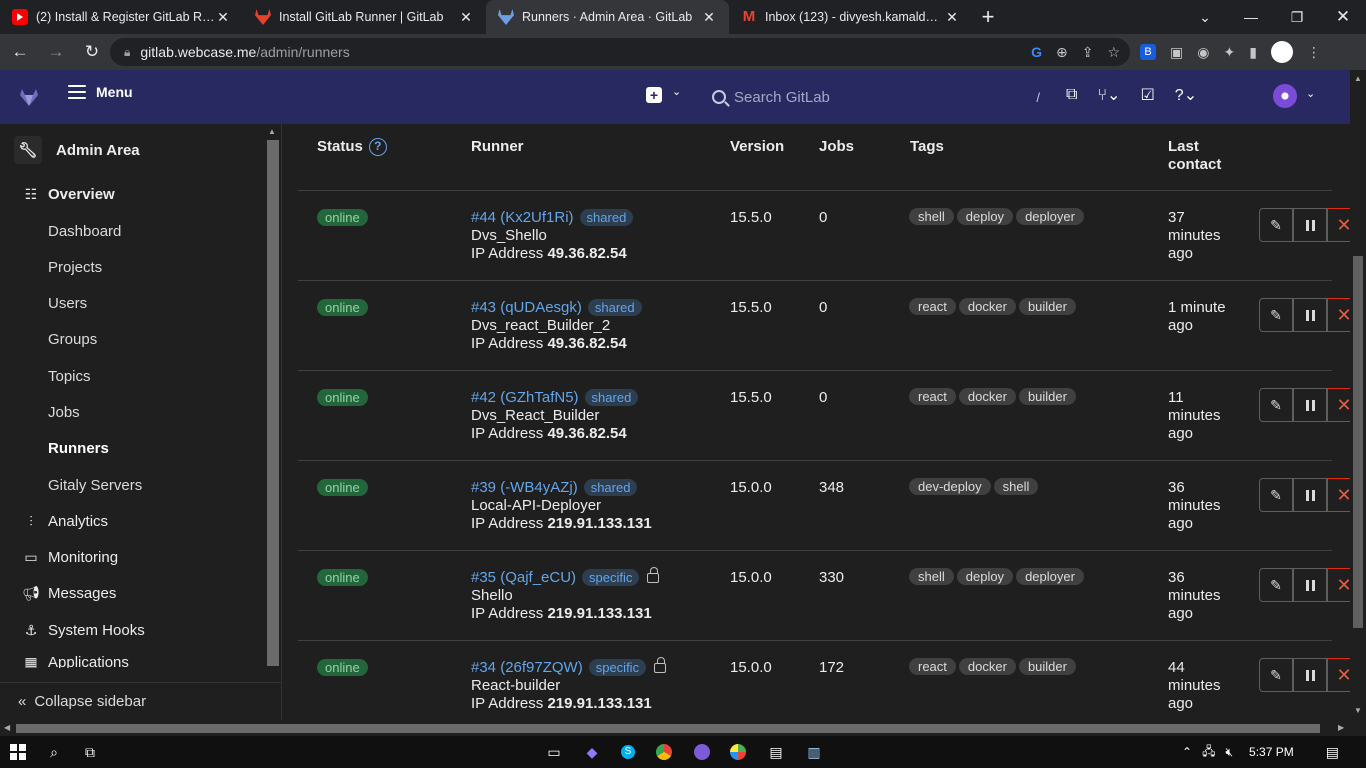 Image resolution: width=1366 pixels, height=768 pixels. I want to click on sidebar-item-users: Users, so click(67, 303).